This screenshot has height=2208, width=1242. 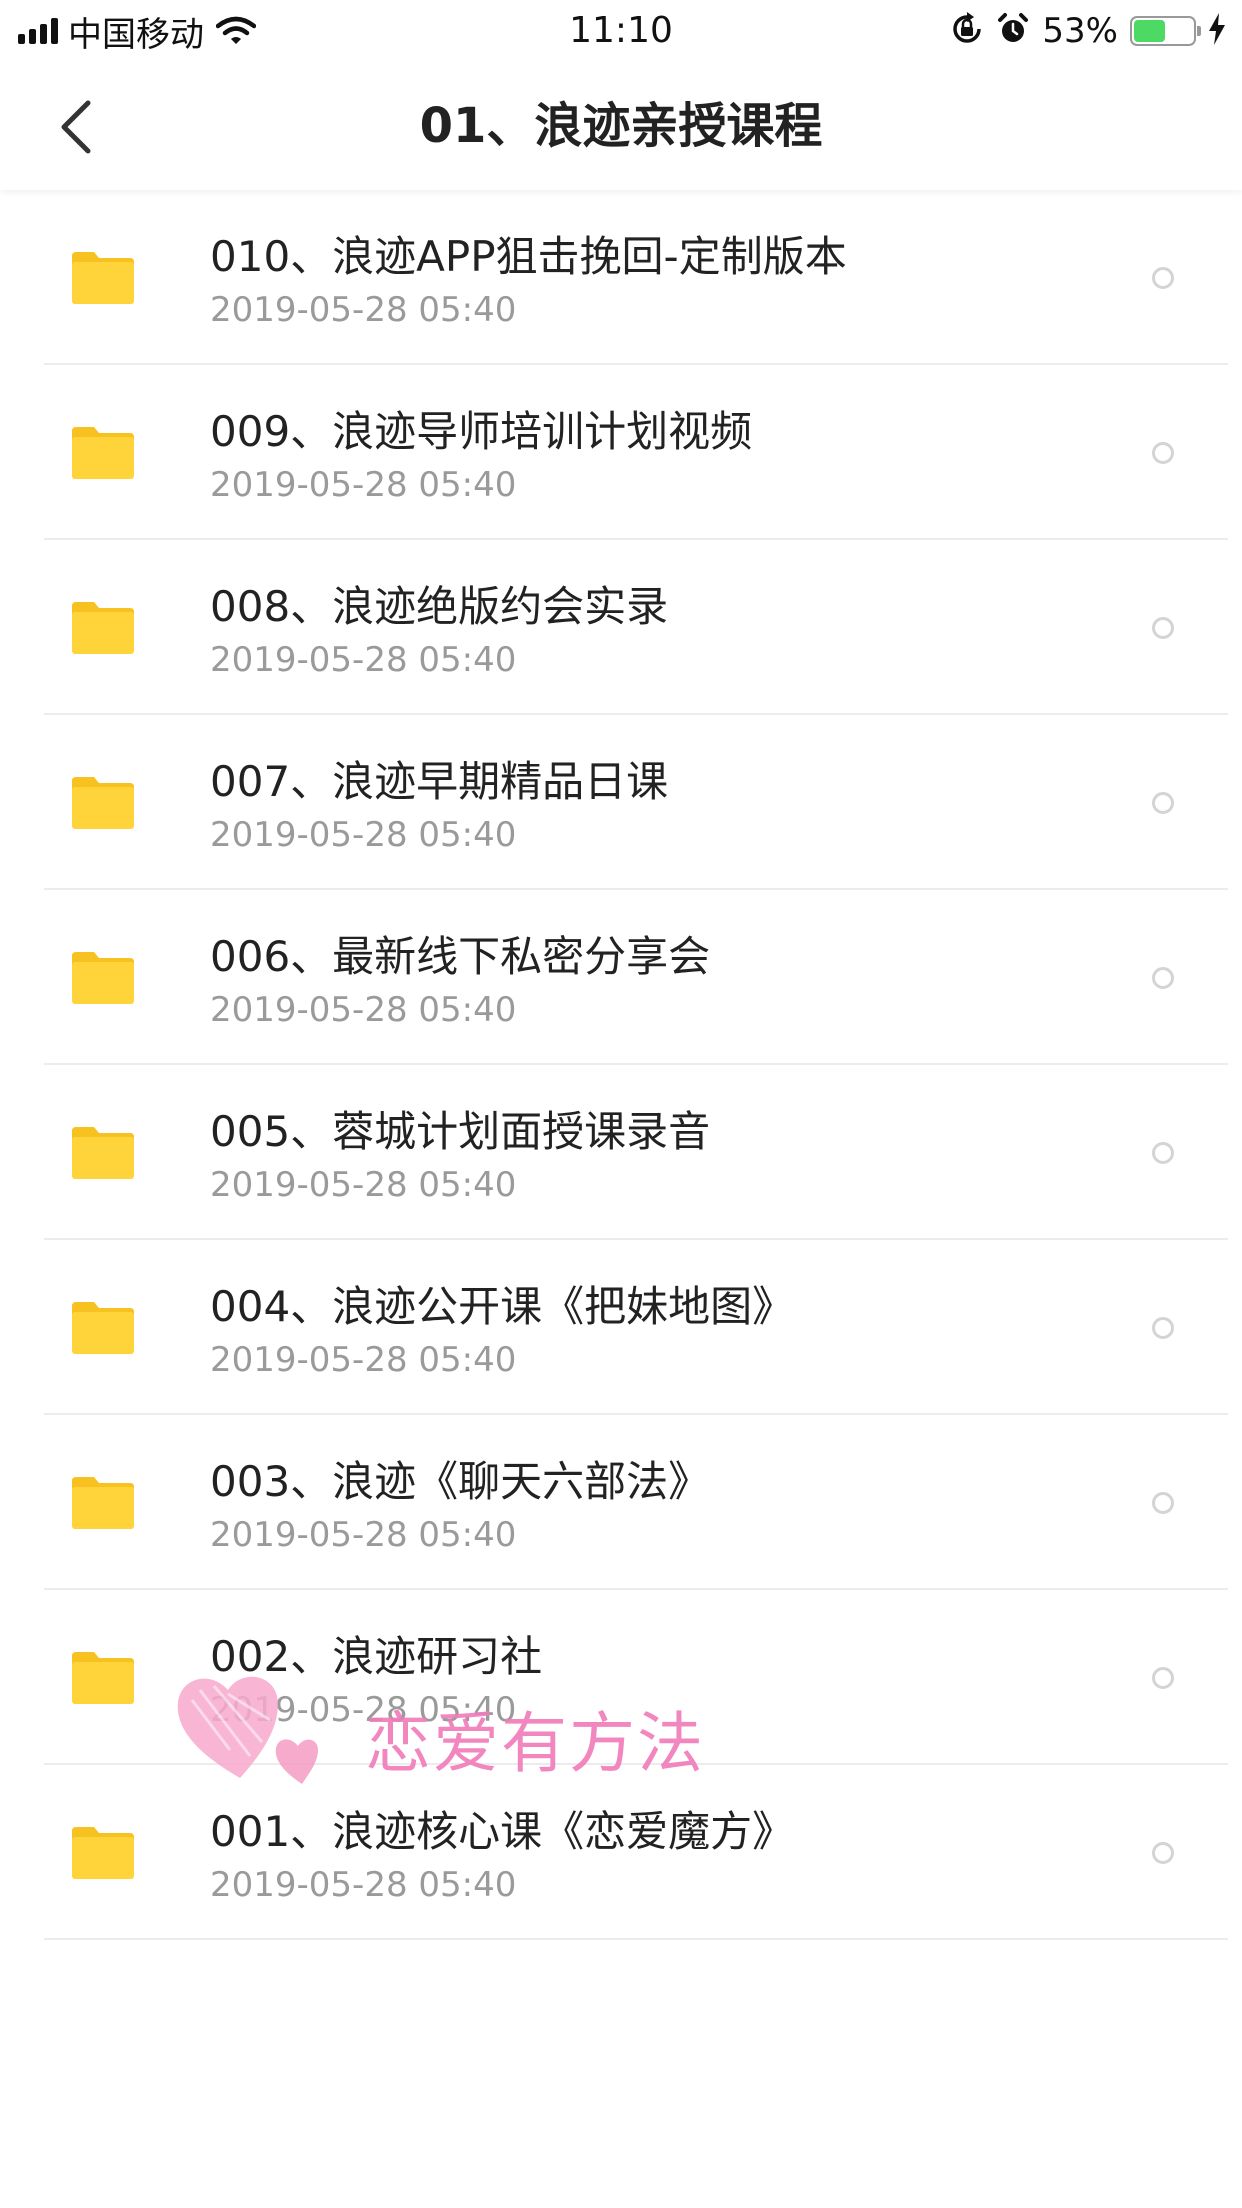 I want to click on battery-percent: 53%, so click(x=1080, y=31).